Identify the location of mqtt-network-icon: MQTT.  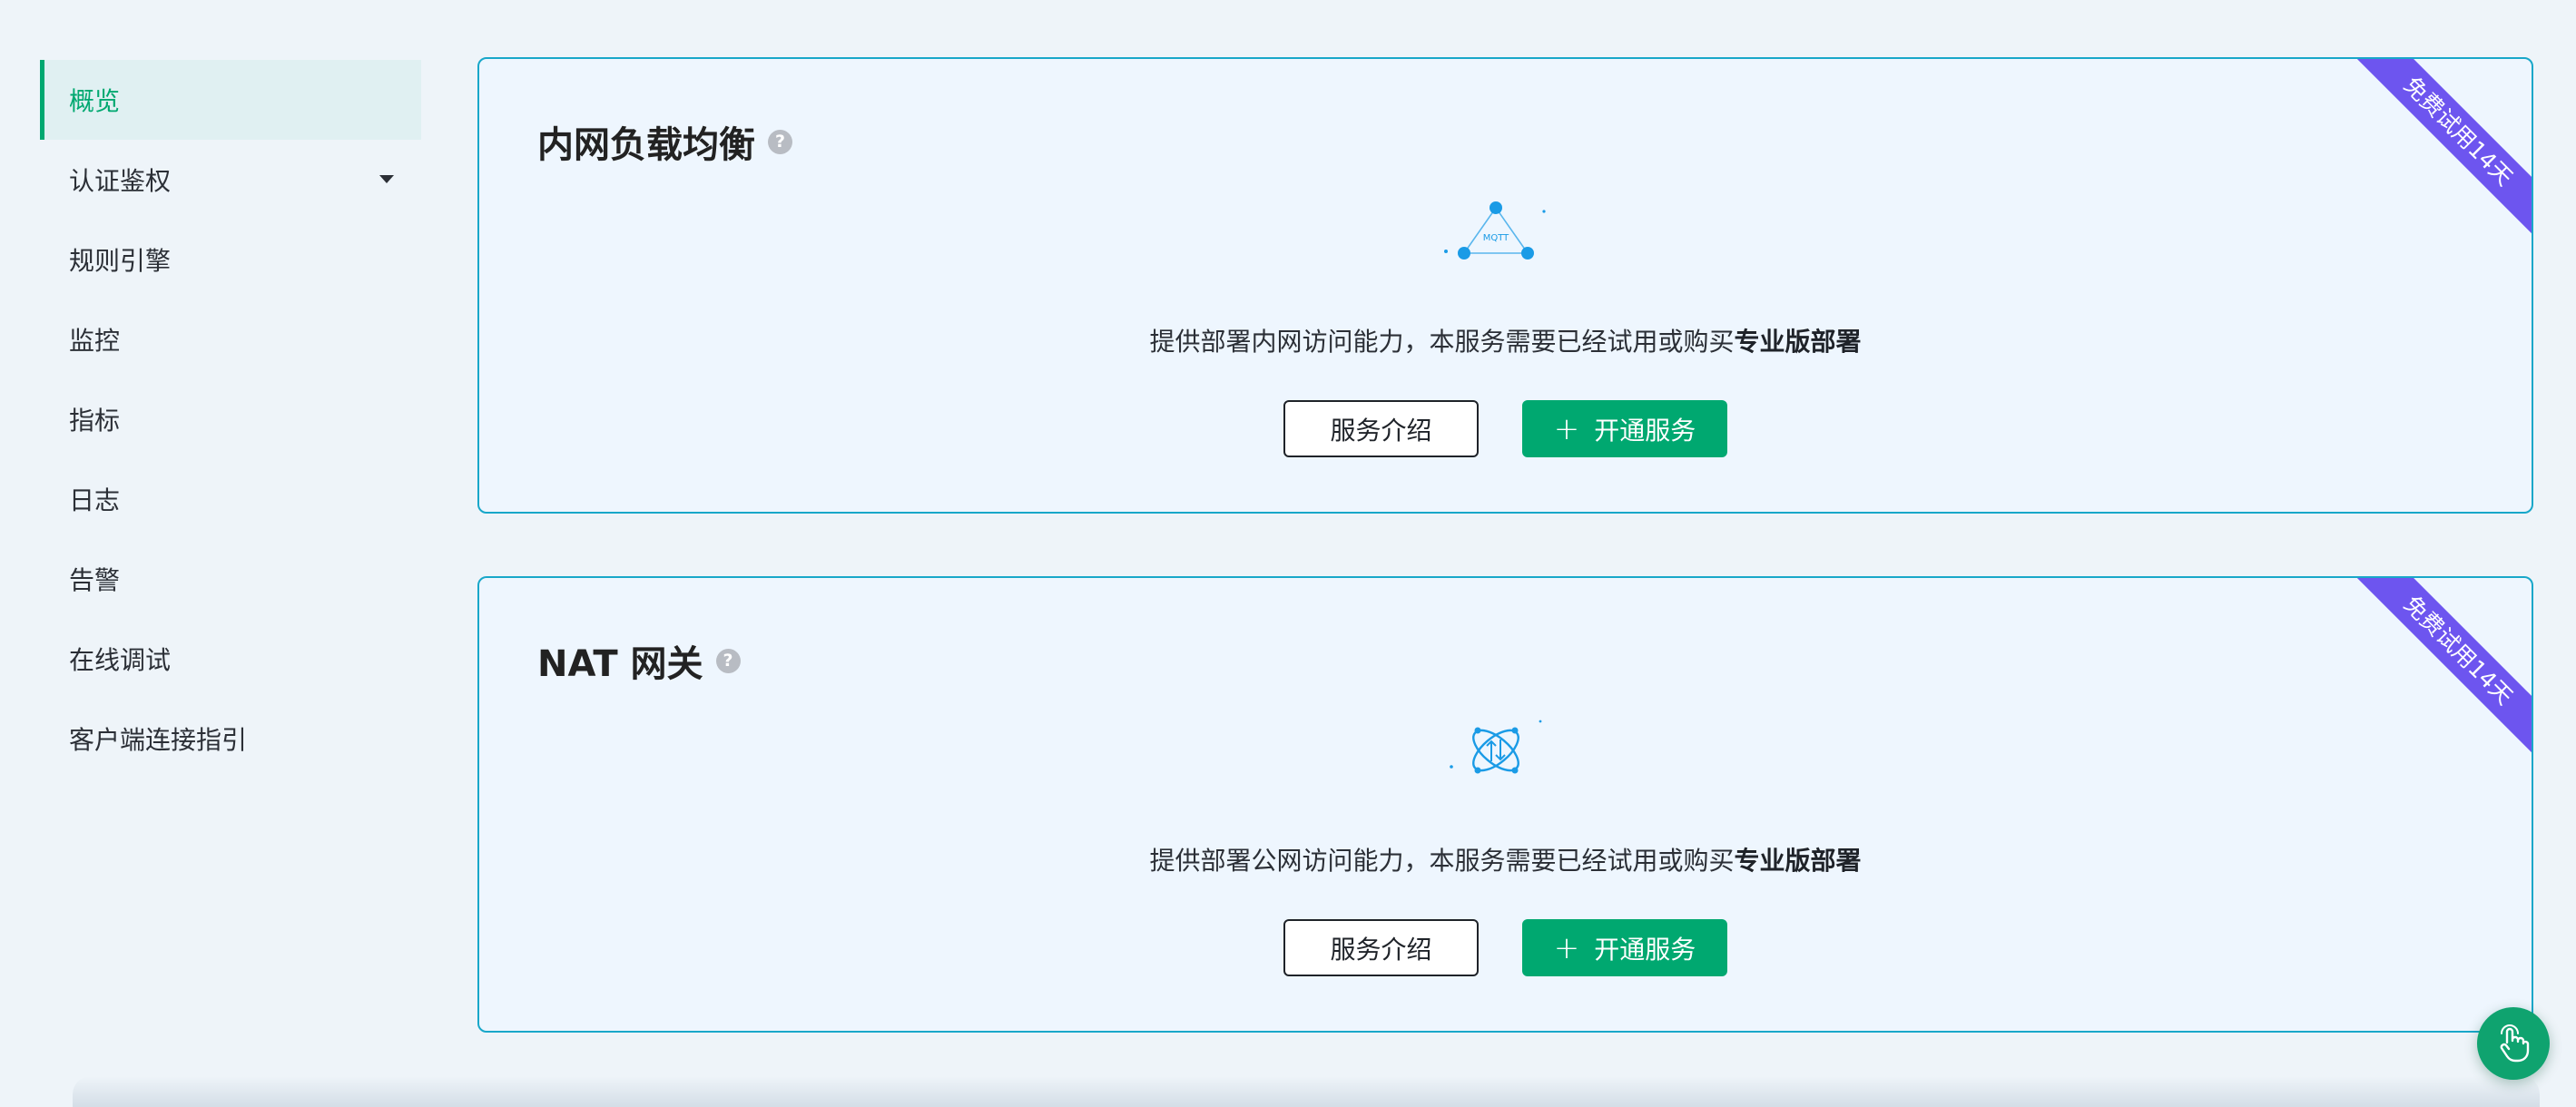
(1495, 231).